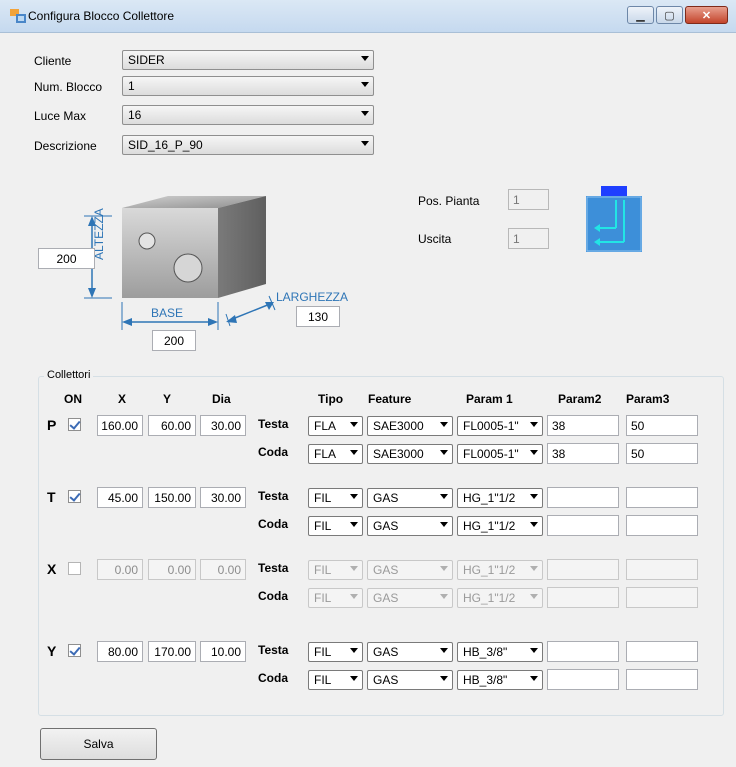 Image resolution: width=736 pixels, height=767 pixels. Describe the element at coordinates (435, 239) in the screenshot. I see `uscita-label: Uscita` at that location.